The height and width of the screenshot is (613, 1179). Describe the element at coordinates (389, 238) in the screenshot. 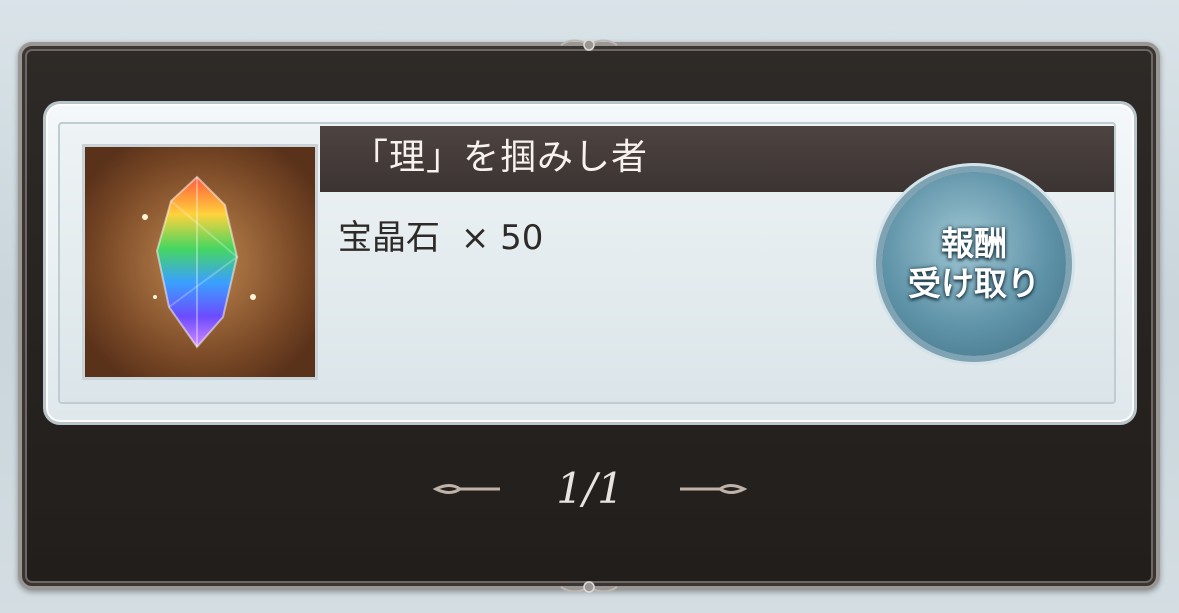

I see `reward-item-name: 宝晶石` at that location.